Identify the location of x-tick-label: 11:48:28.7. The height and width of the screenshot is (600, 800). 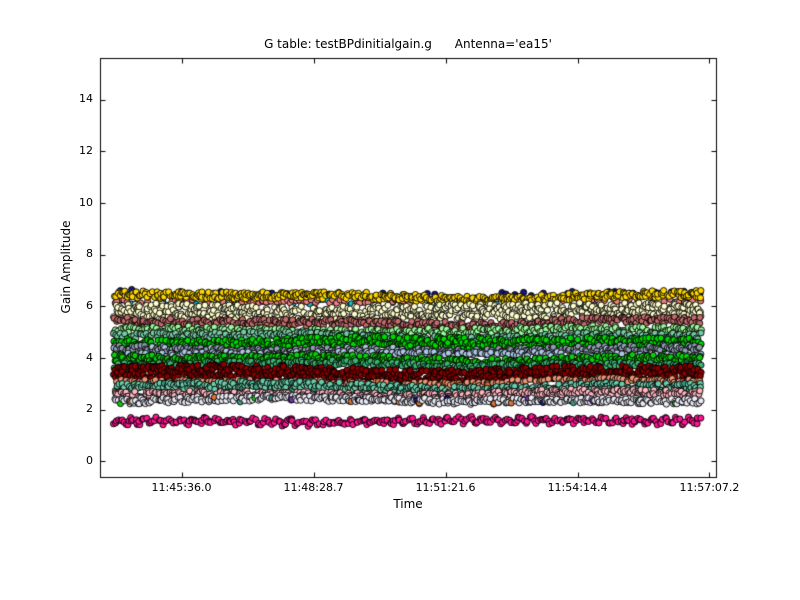
(313, 487).